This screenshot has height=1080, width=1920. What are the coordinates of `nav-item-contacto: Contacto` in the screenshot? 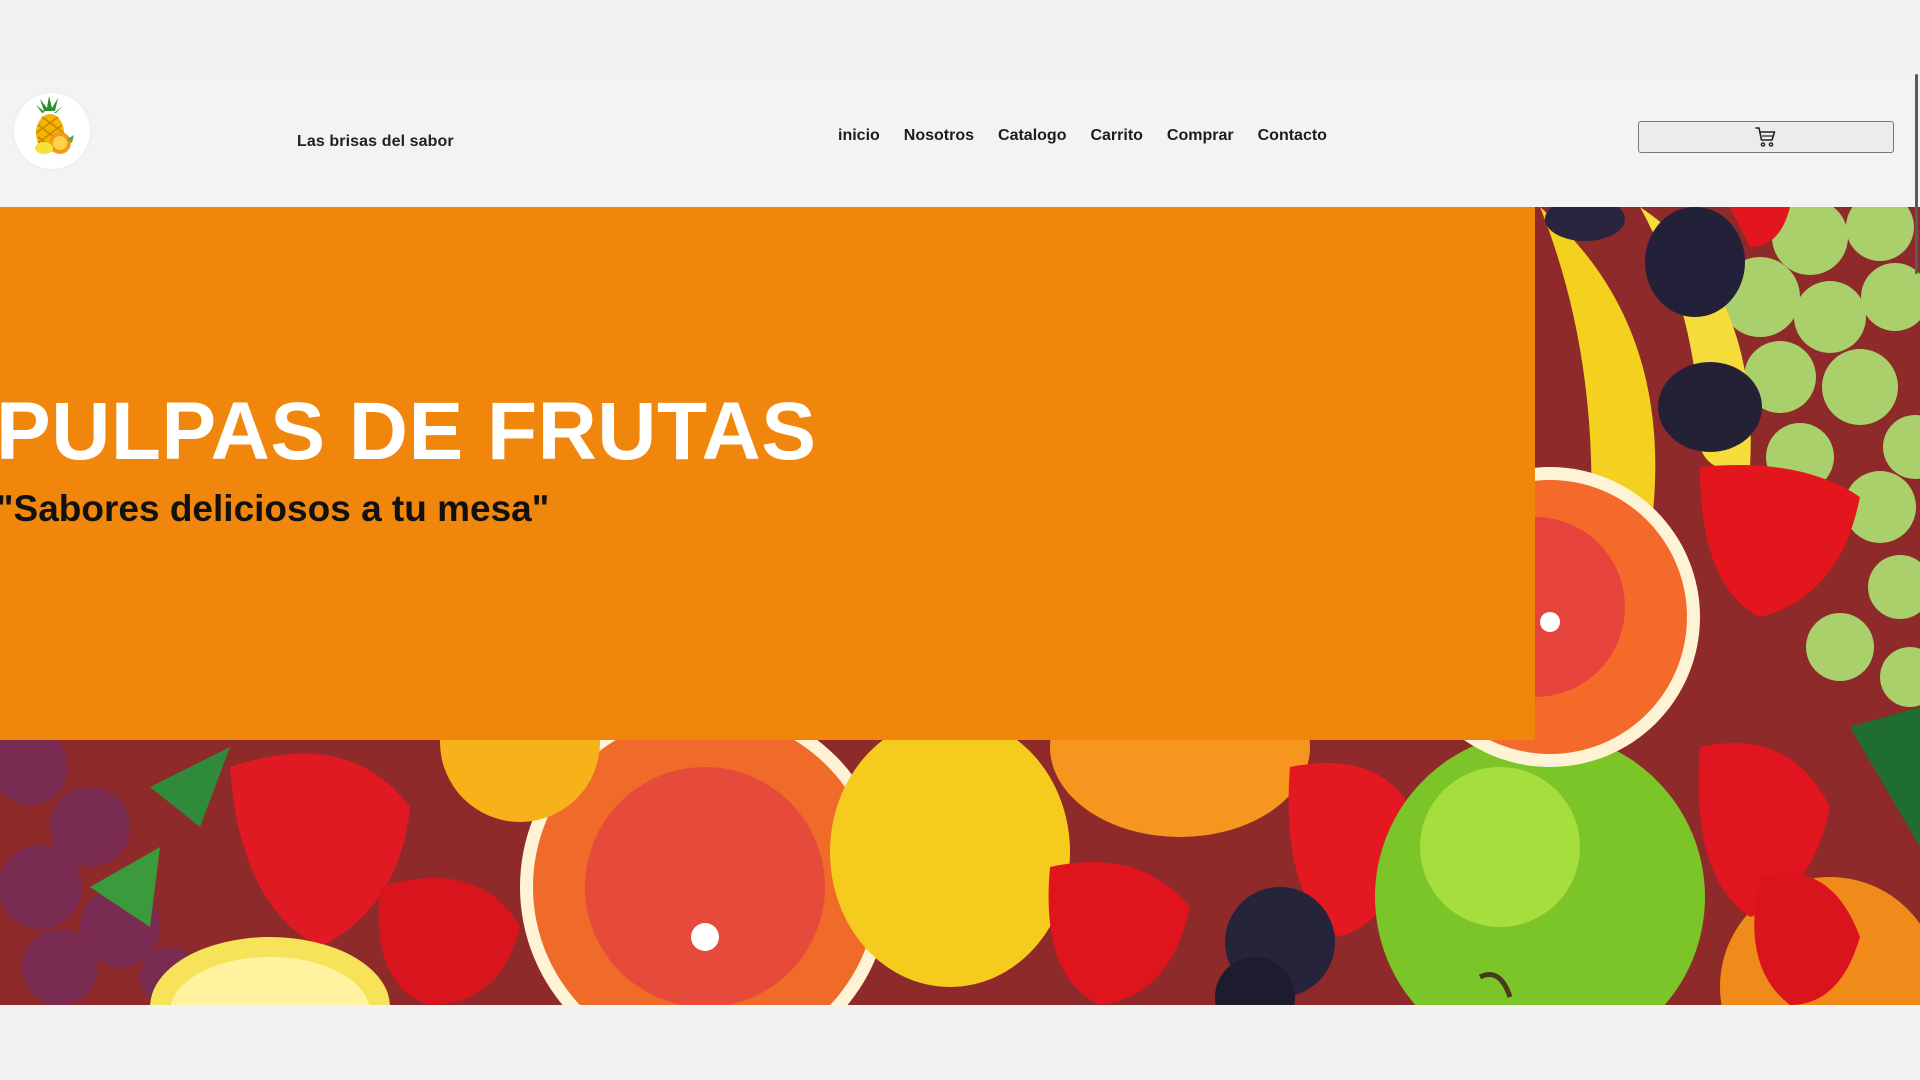 It's located at (1292, 136).